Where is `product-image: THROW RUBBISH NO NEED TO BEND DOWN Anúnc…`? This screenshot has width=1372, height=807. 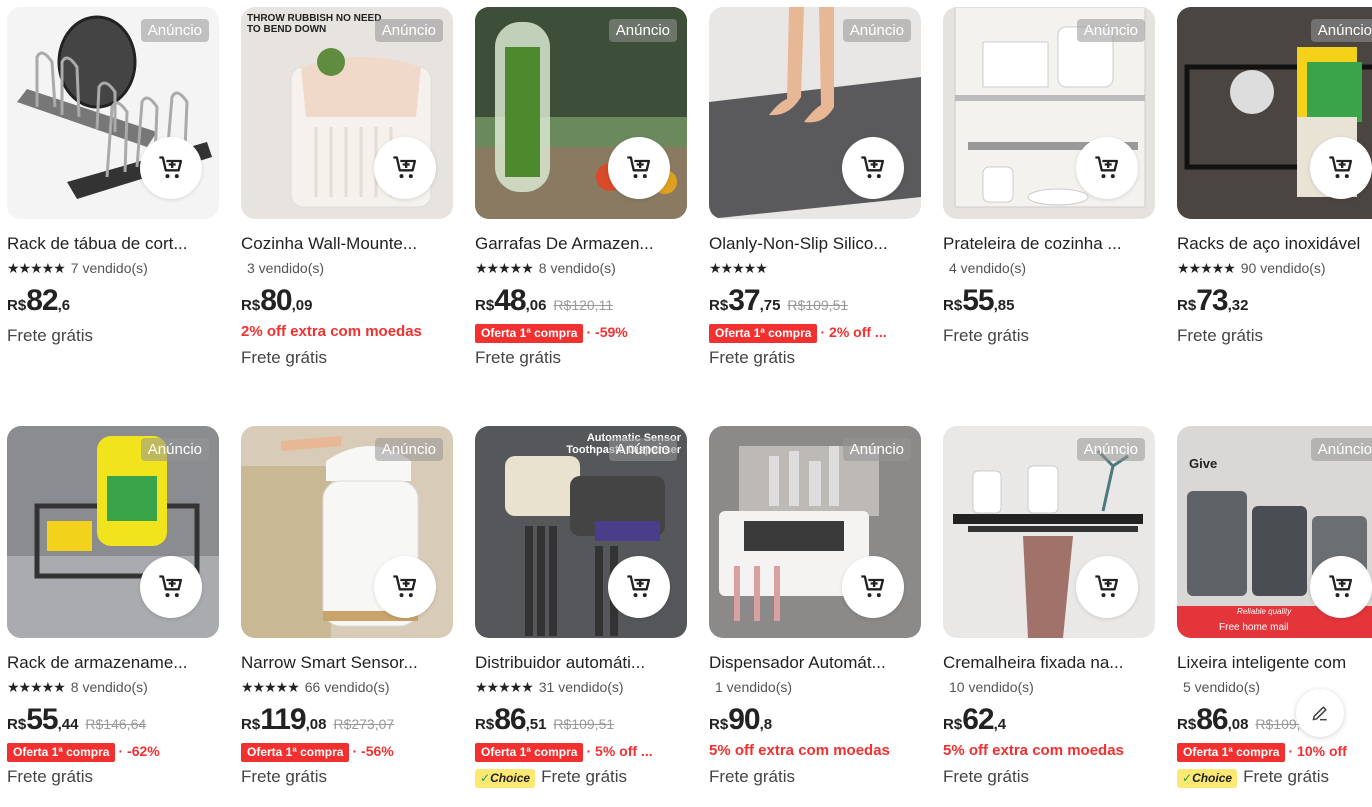
product-image: THROW RUBBISH NO NEED TO BEND DOWN Anúnc… is located at coordinates (347, 113).